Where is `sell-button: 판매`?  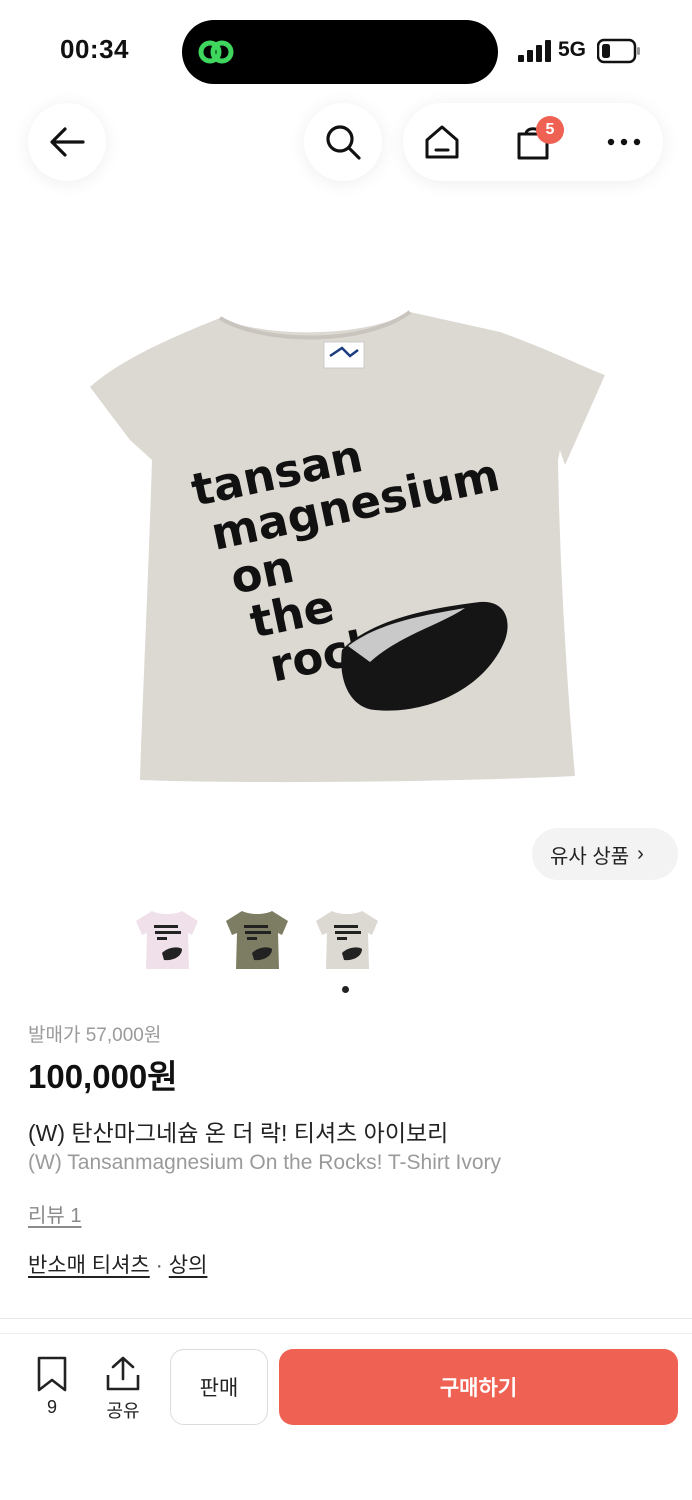
sell-button: 판매 is located at coordinates (219, 1387).